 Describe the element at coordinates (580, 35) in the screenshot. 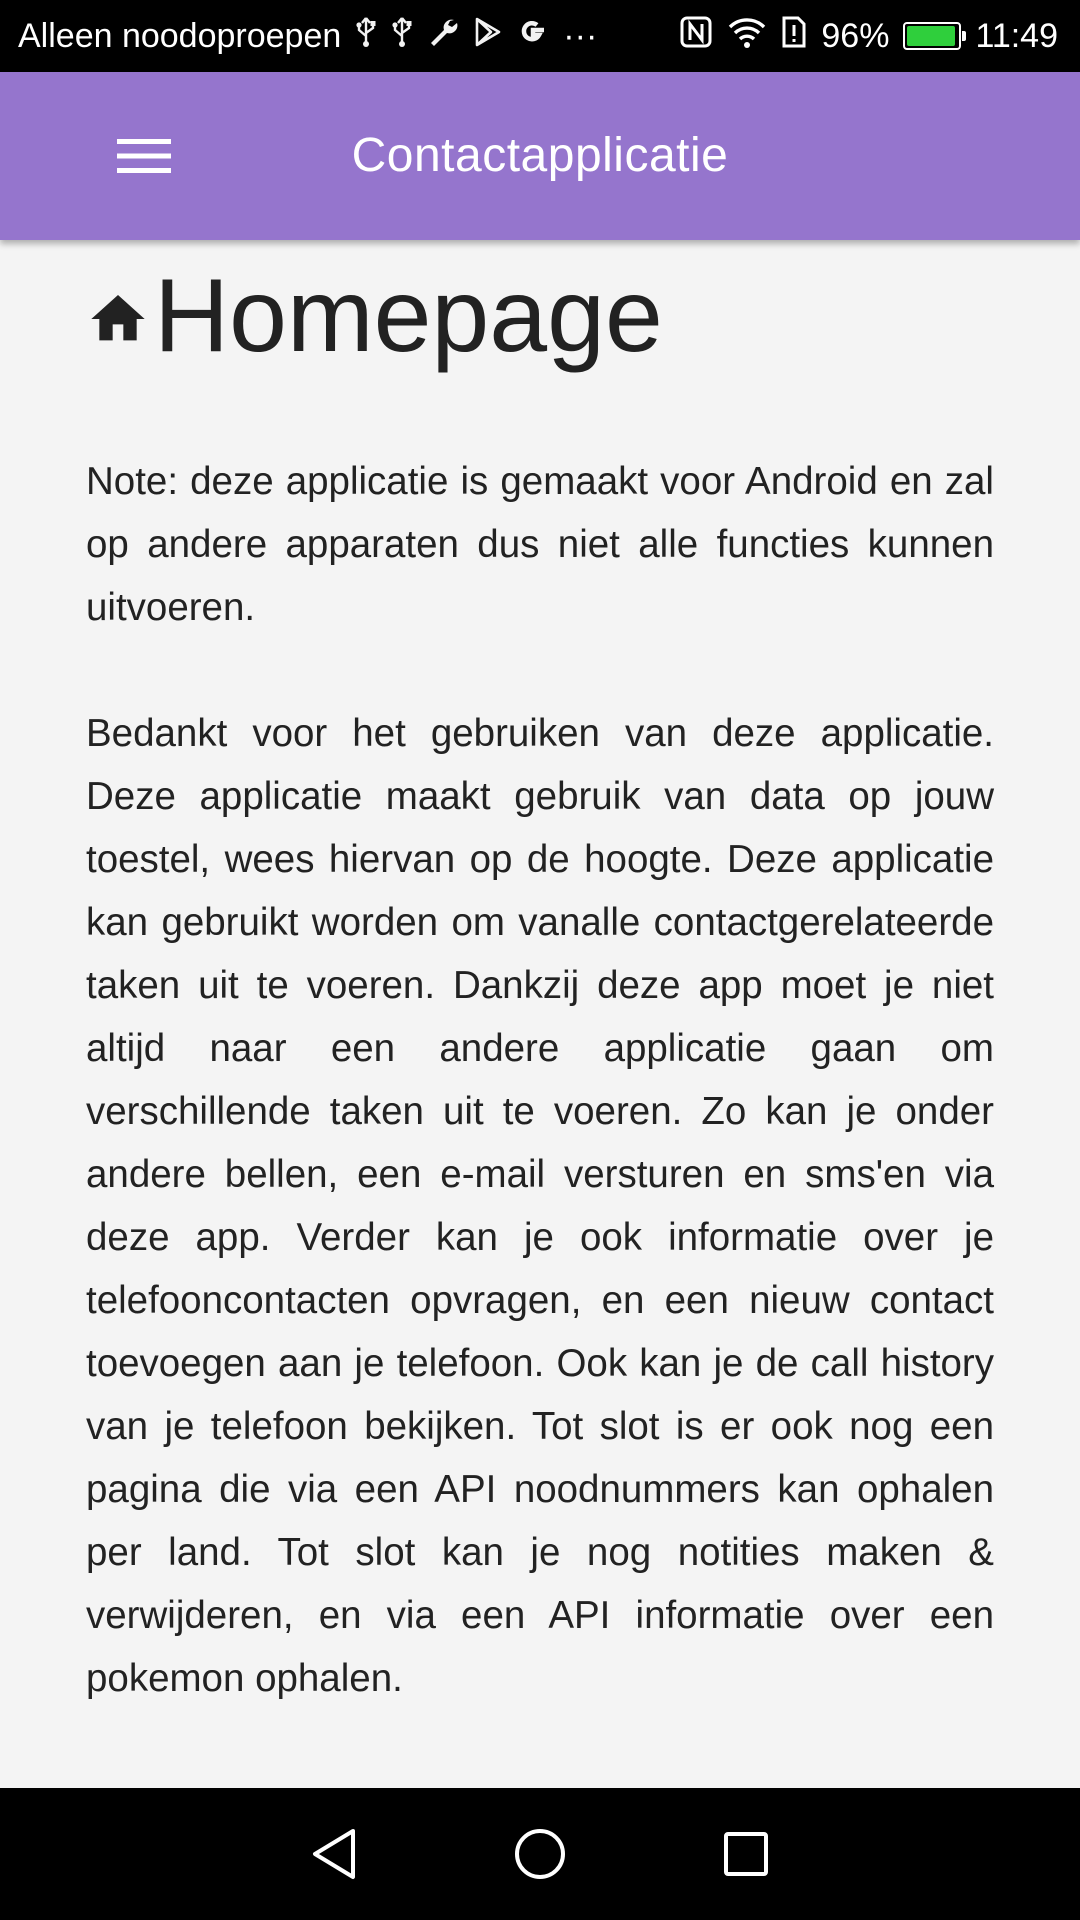

I see `more-notifications-icon: ···` at that location.